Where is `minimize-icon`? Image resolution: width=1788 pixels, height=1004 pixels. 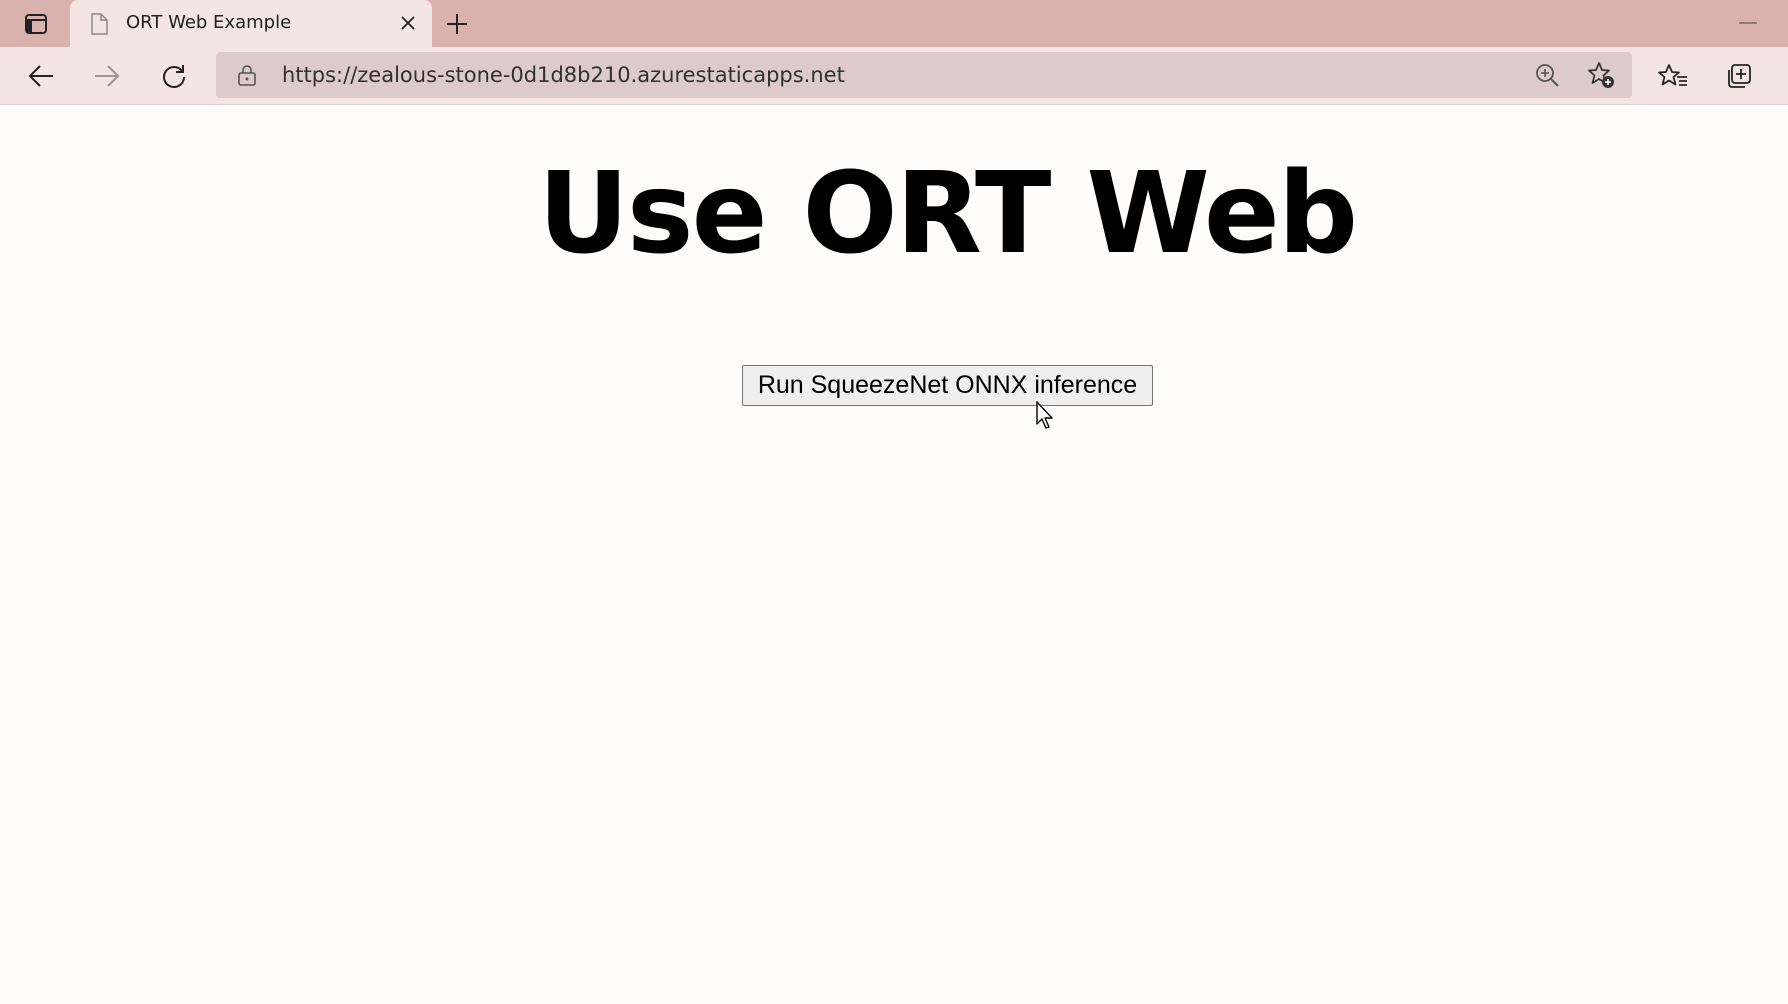
minimize-icon is located at coordinates (1748, 23).